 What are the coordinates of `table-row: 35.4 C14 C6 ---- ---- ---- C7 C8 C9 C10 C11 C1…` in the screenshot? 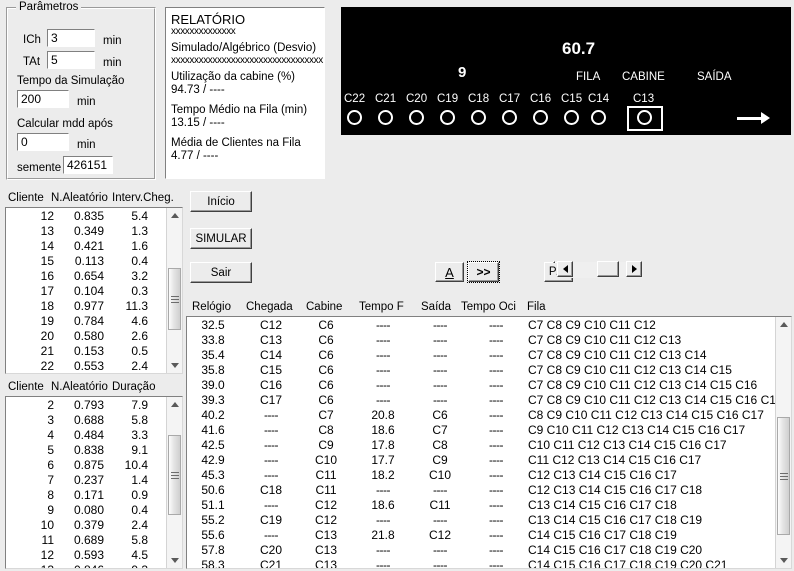 It's located at (480, 355).